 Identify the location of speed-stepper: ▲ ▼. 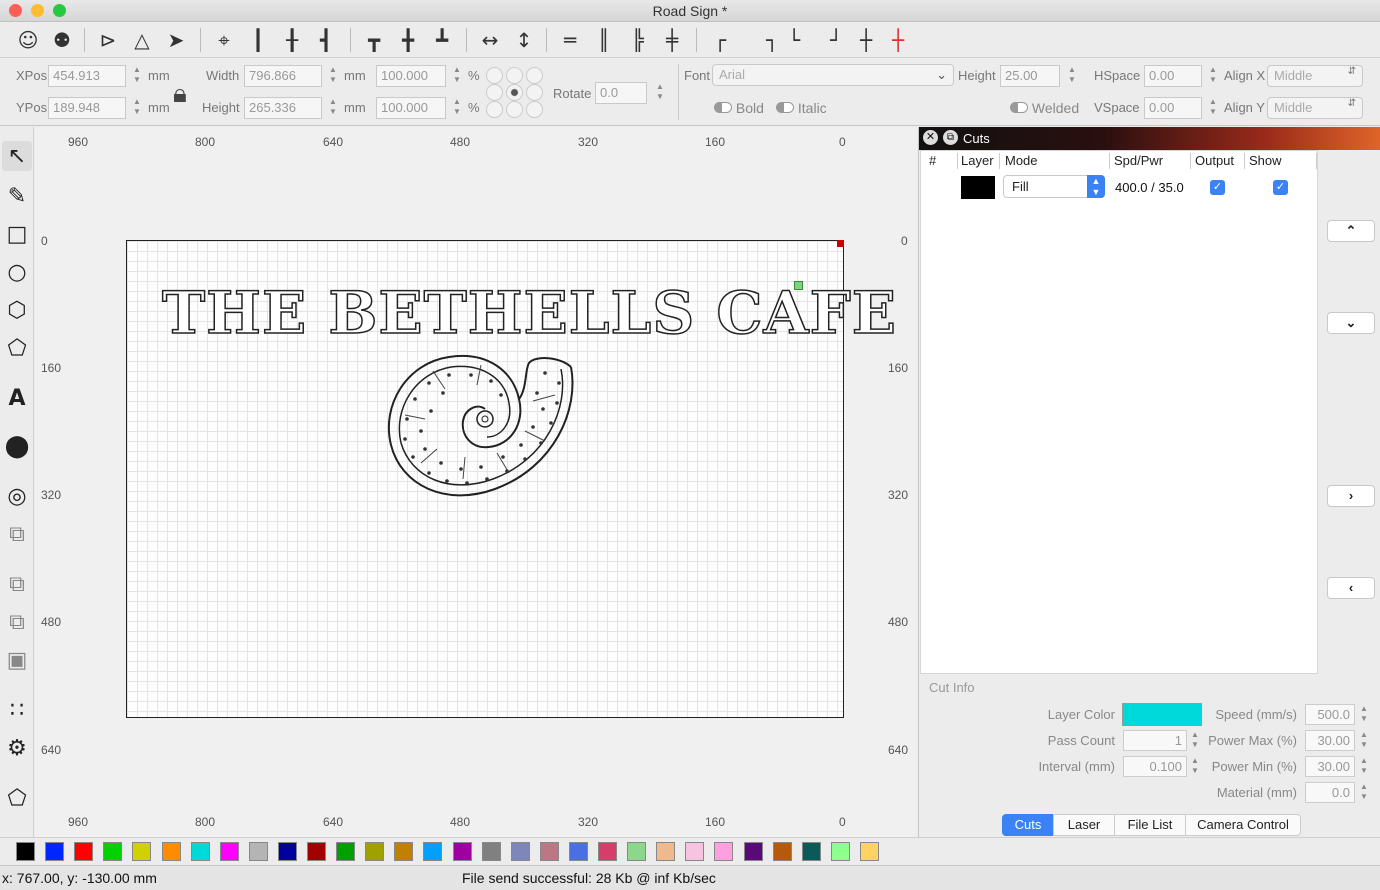
(1364, 715).